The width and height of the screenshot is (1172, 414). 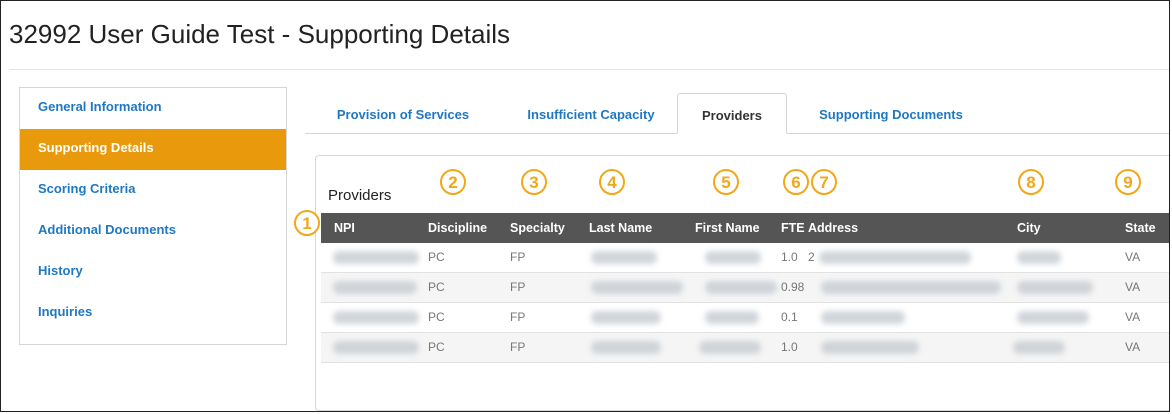 What do you see at coordinates (457, 228) in the screenshot?
I see `column-header-discipline: Discipline` at bounding box center [457, 228].